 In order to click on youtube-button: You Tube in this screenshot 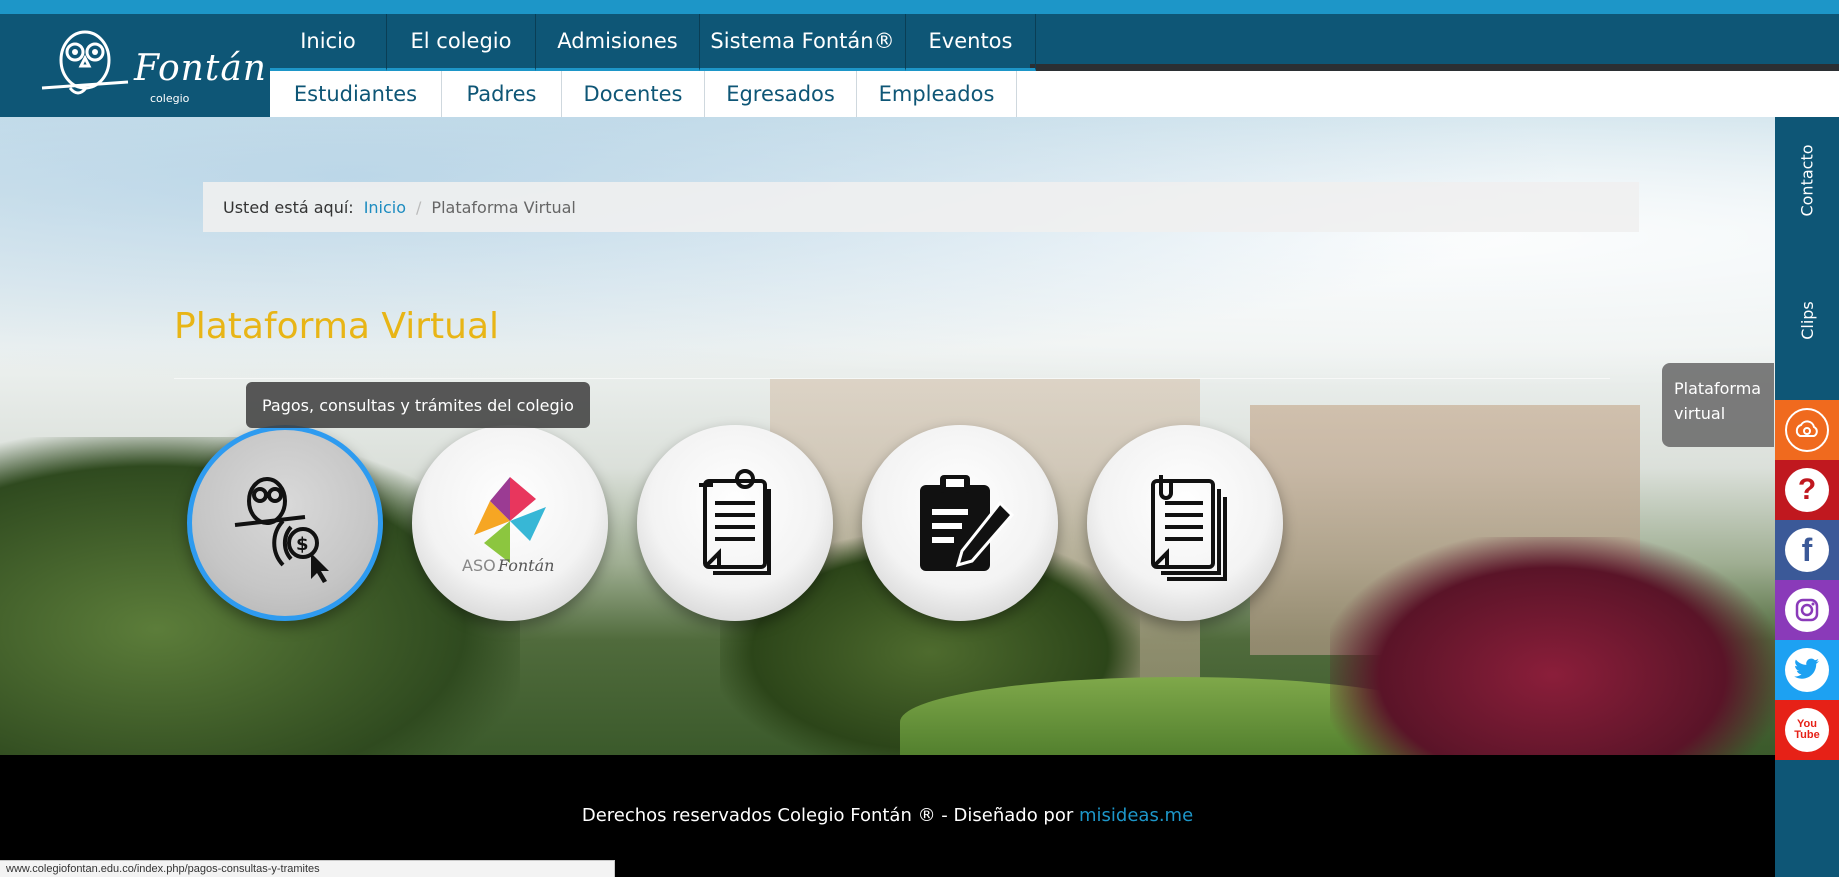, I will do `click(1807, 730)`.